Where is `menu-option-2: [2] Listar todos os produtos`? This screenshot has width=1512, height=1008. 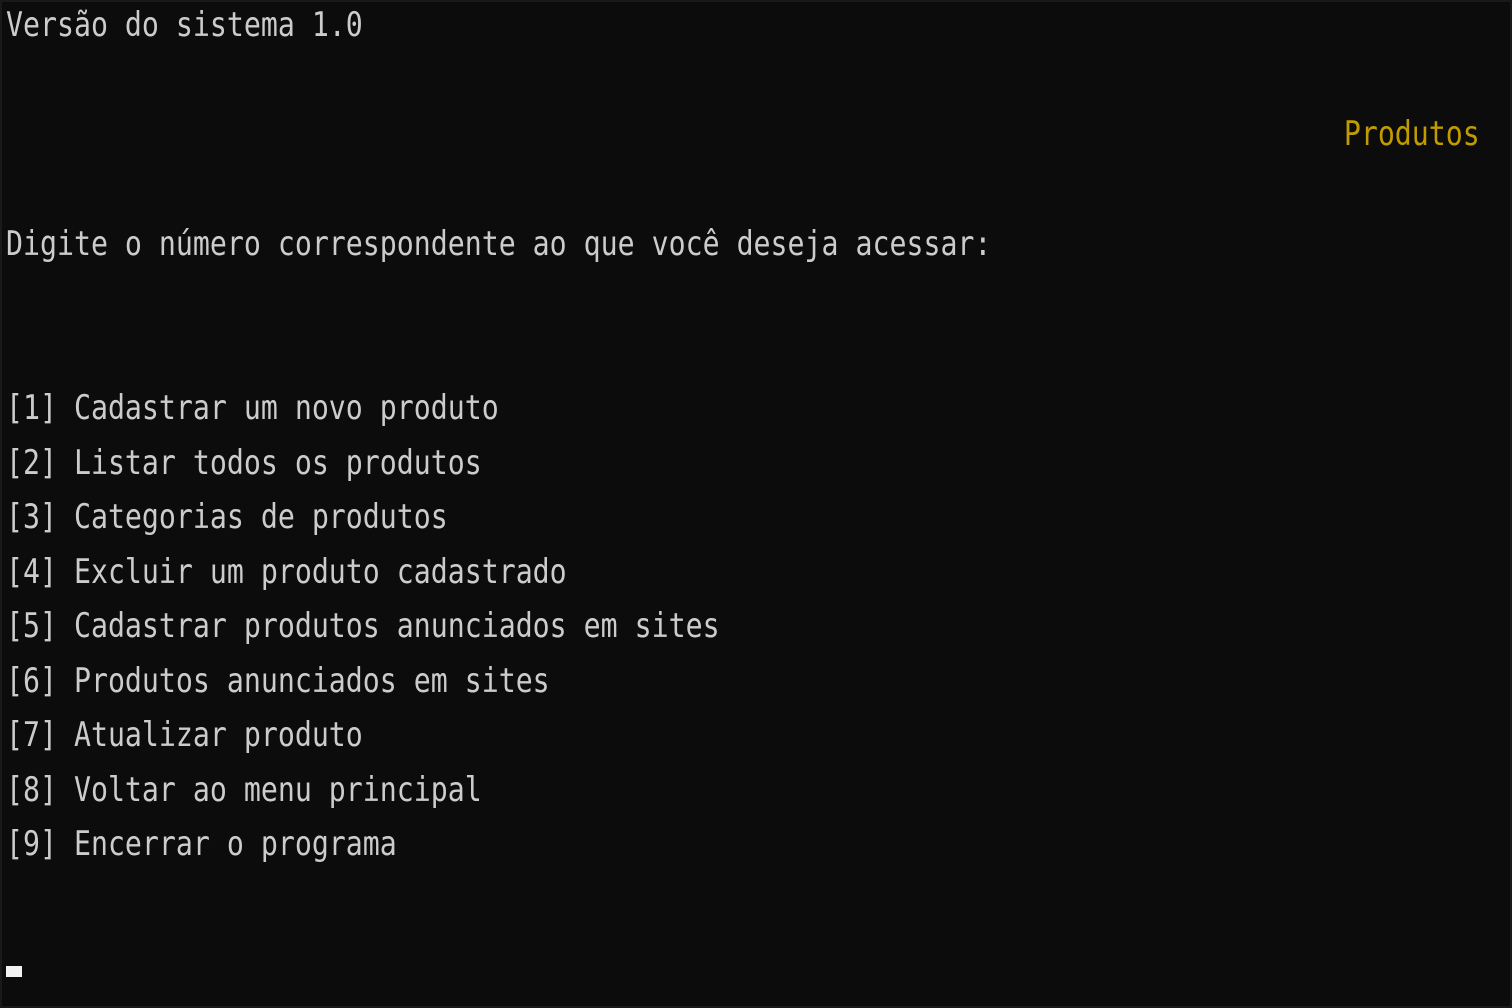
menu-option-2: [2] Listar todos os produtos is located at coordinates (244, 462).